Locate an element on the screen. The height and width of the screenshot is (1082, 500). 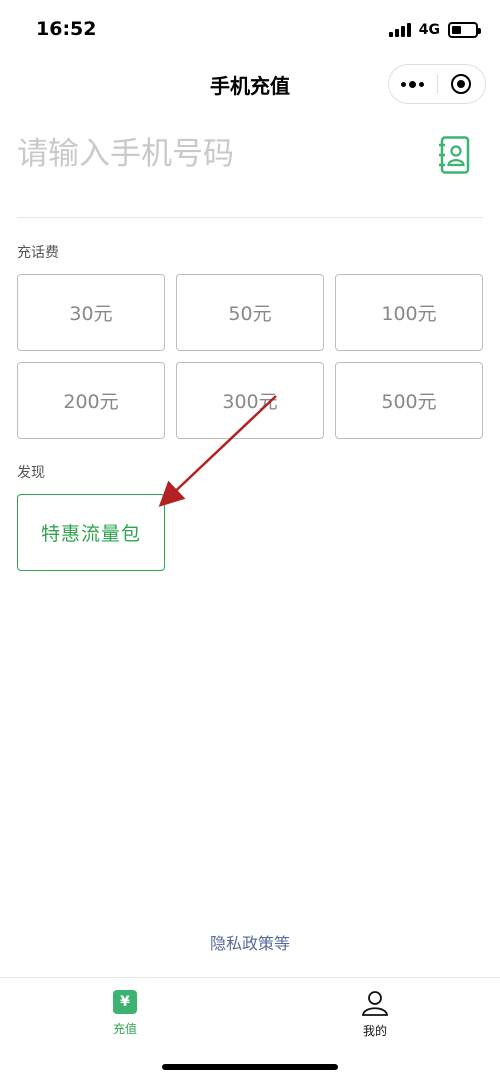
status-bar: 16:52 4G is located at coordinates (250, 30).